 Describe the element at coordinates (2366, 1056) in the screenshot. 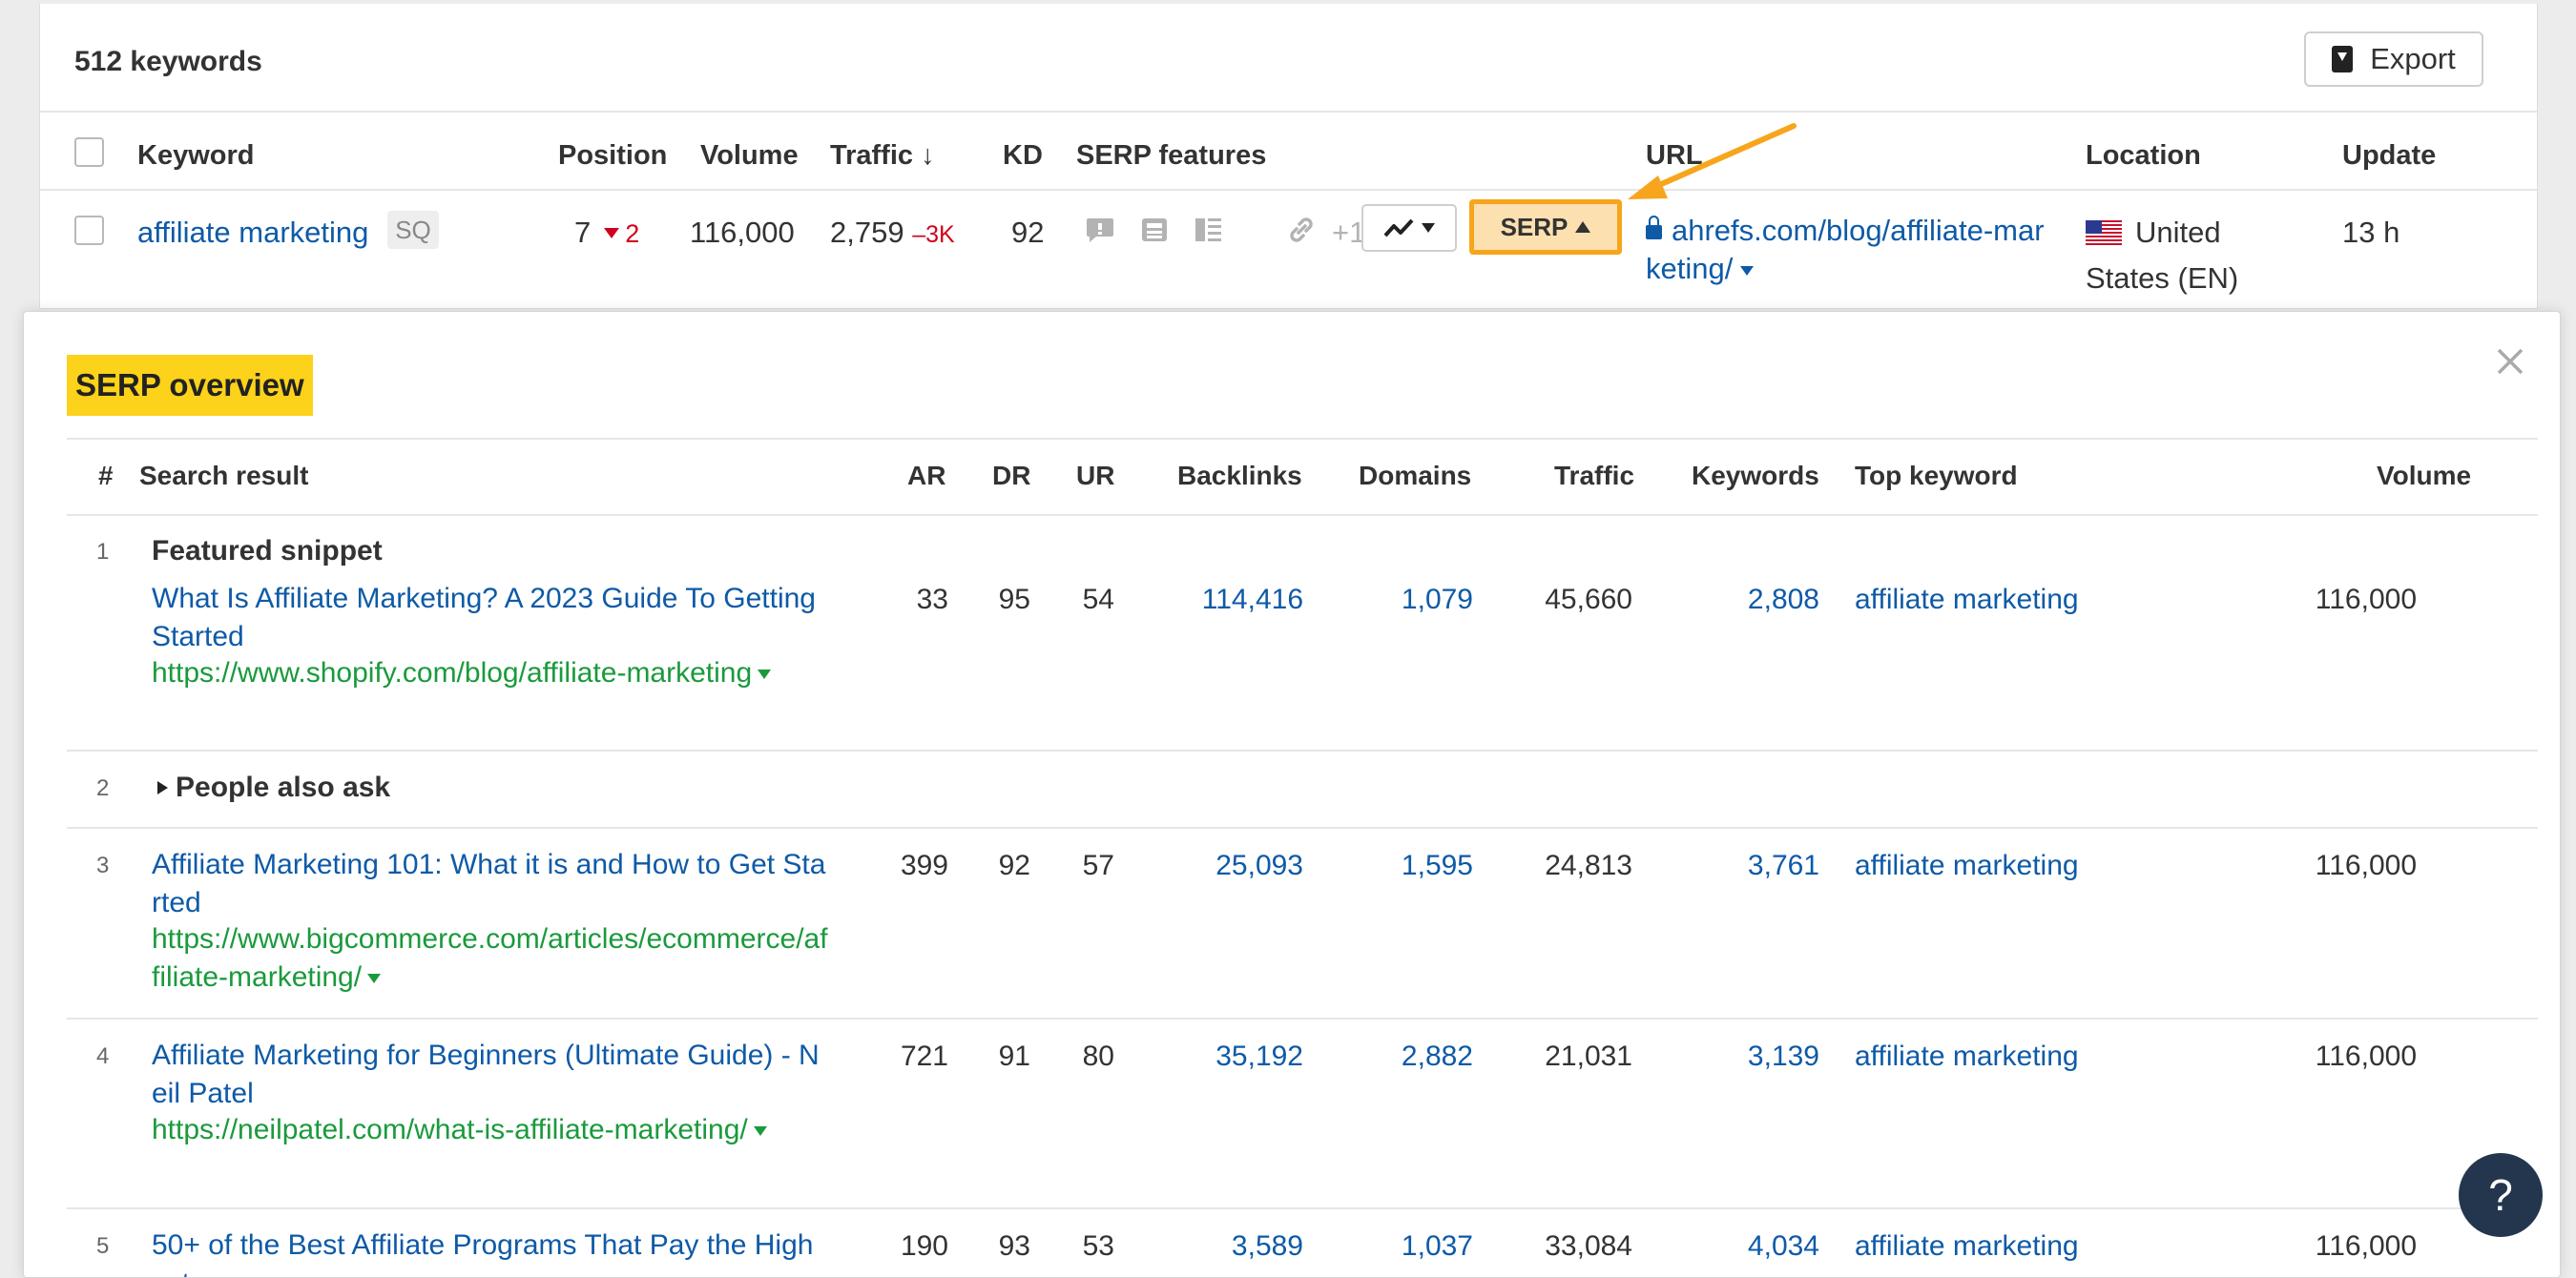

I see `volume-value: 116,000` at that location.